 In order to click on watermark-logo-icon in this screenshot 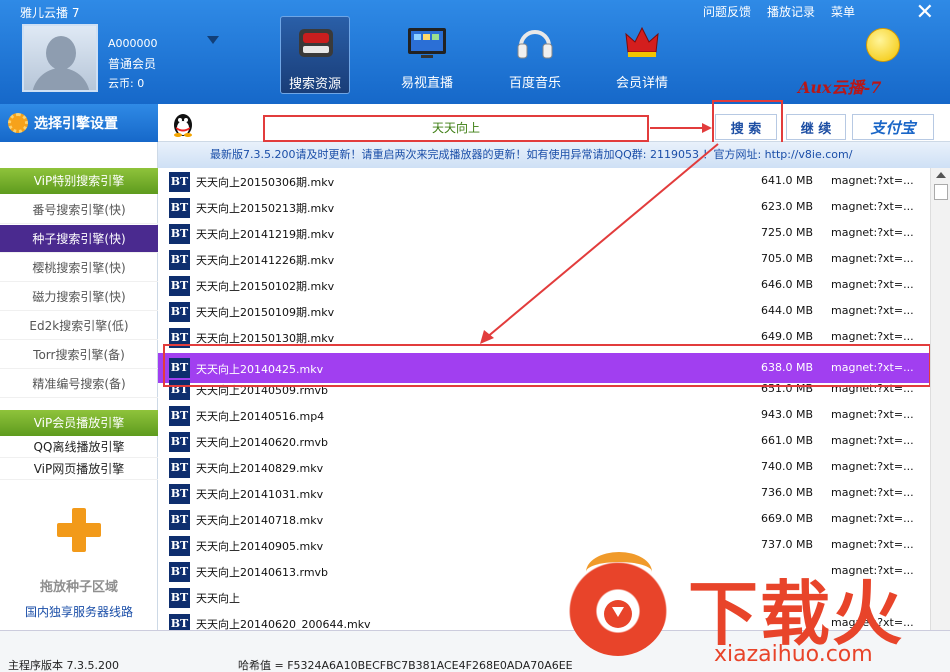, I will do `click(618, 604)`.